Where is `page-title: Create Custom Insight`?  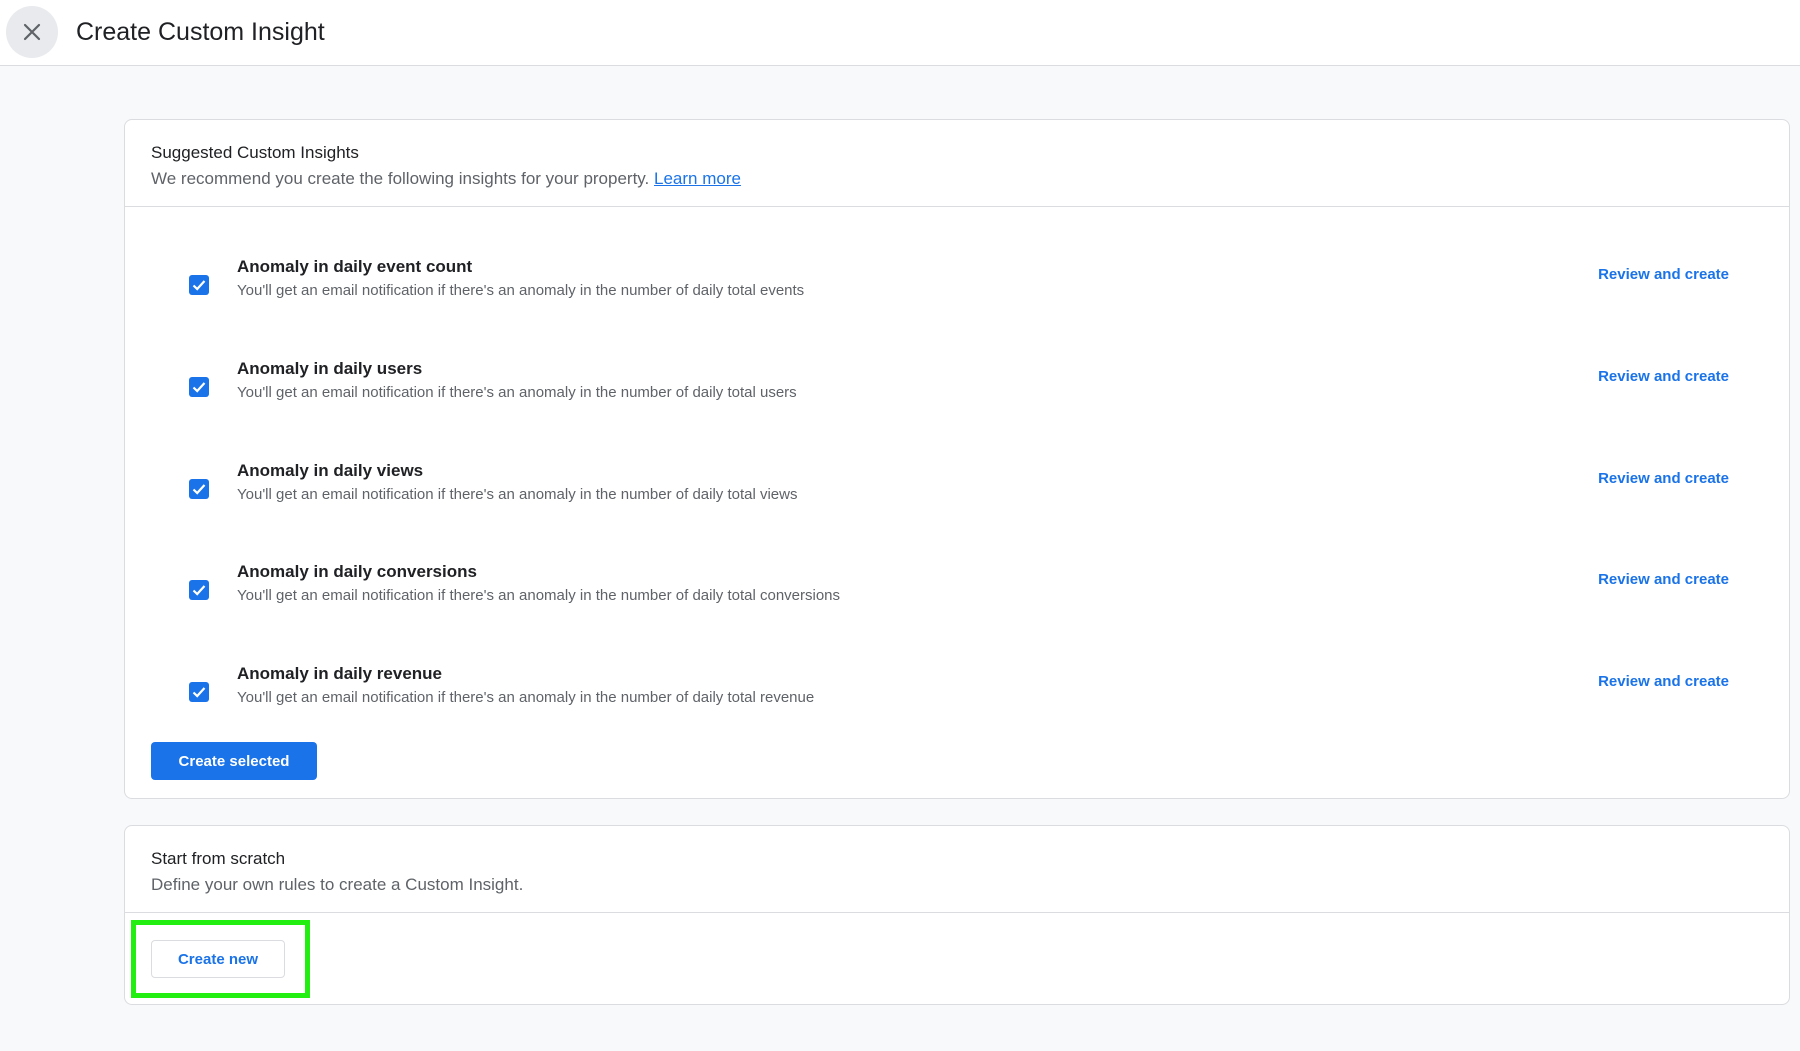
page-title: Create Custom Insight is located at coordinates (200, 32).